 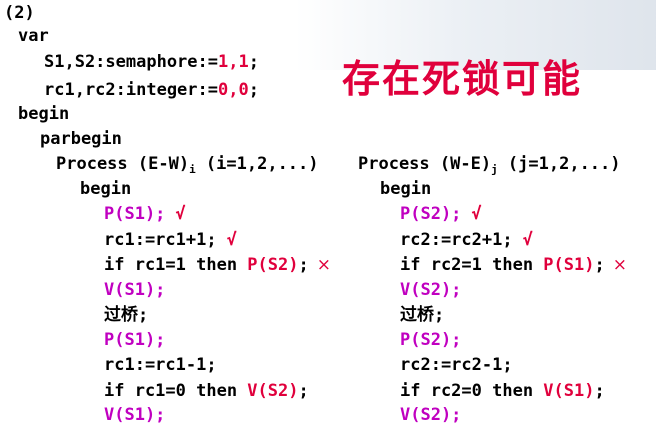 I want to click on left-if1-text: if rc1=1 then, so click(x=176, y=265).